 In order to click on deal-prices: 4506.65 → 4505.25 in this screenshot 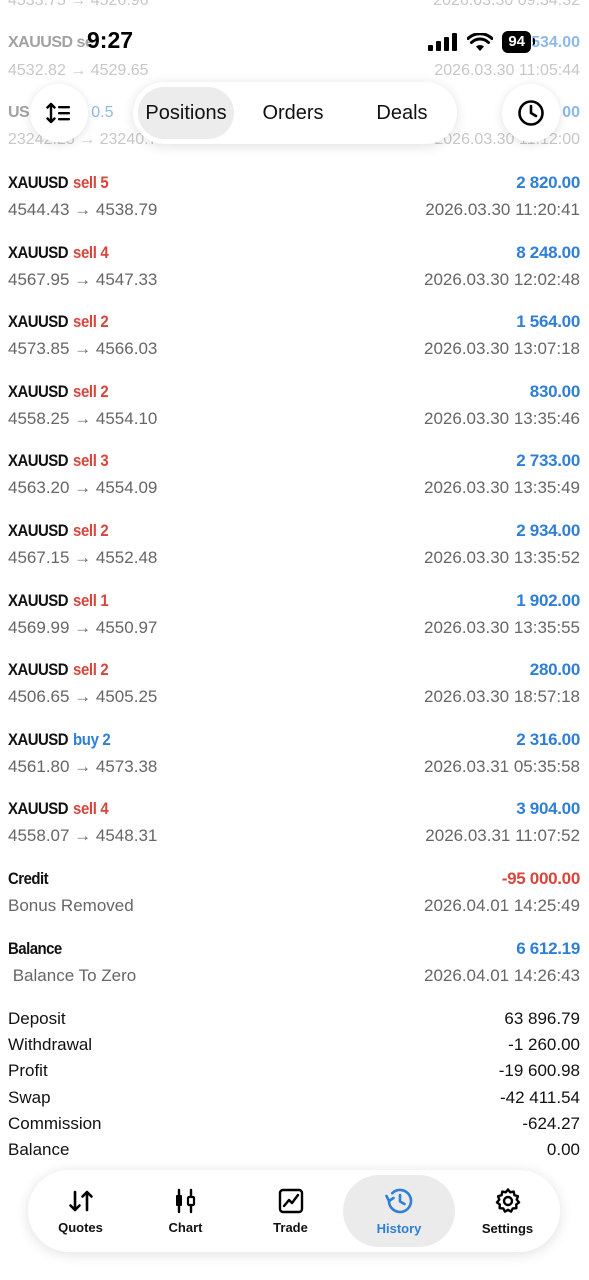, I will do `click(83, 697)`.